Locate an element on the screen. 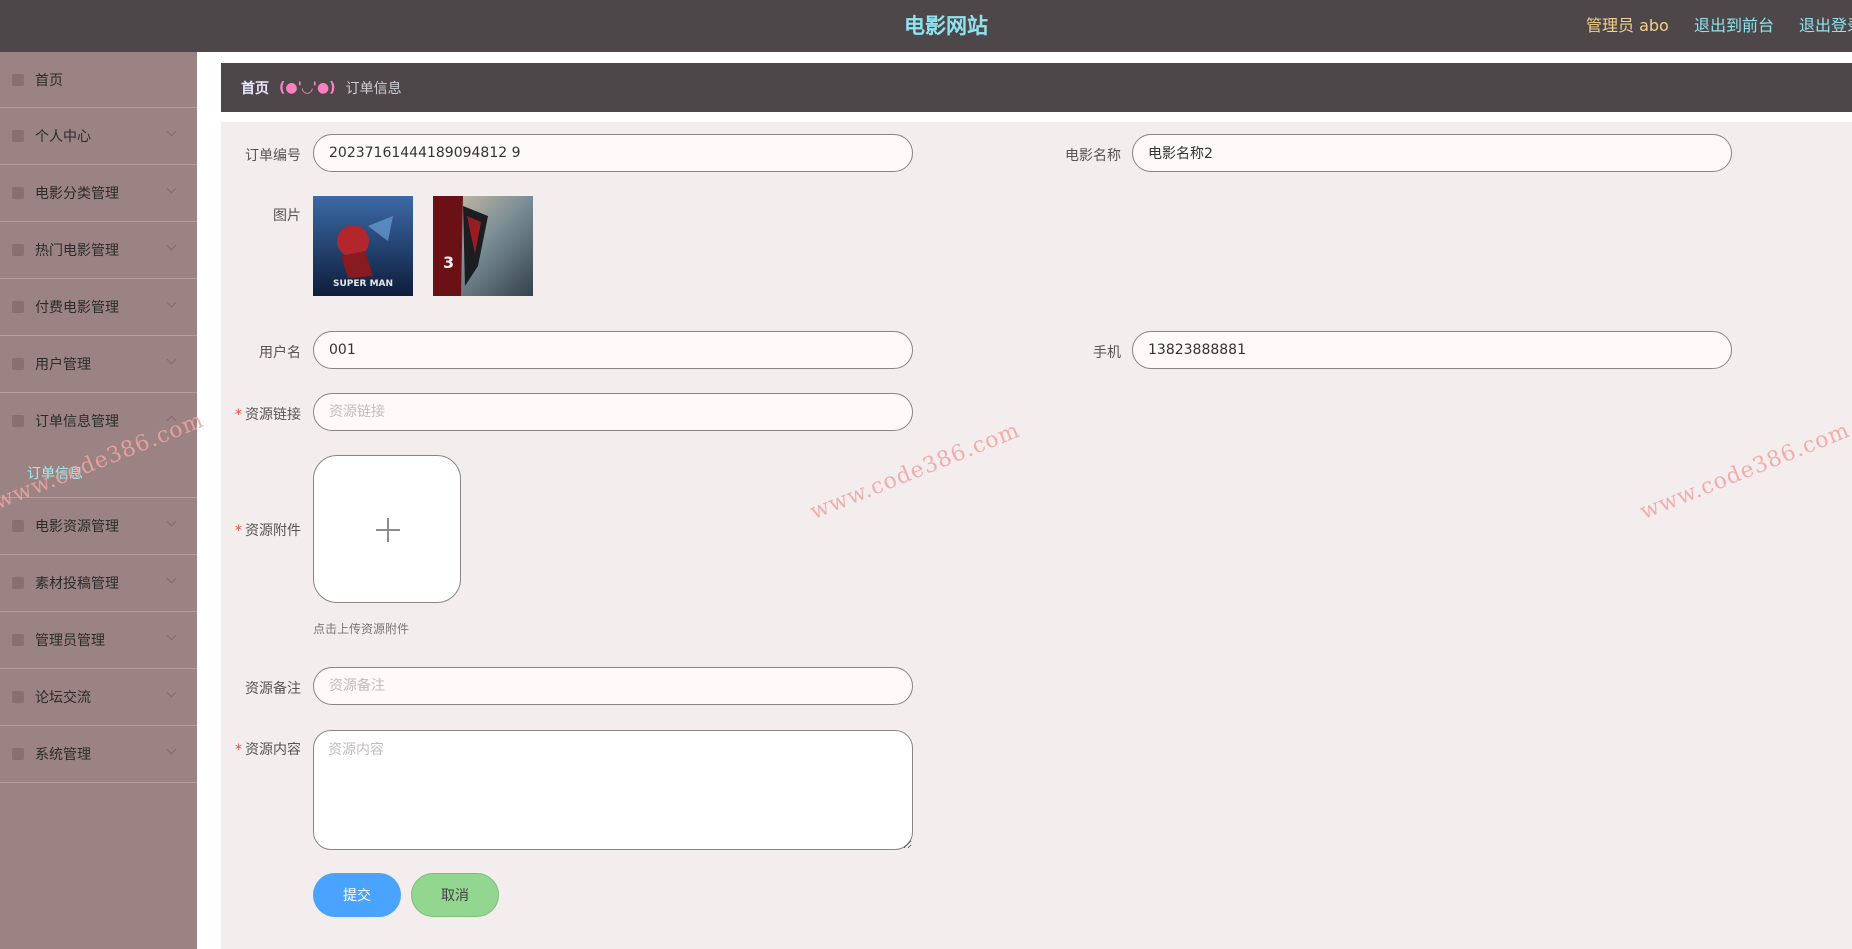 The width and height of the screenshot is (1852, 949). sidebar-item-movie-resources: 电影资源管理 is located at coordinates (98, 526).